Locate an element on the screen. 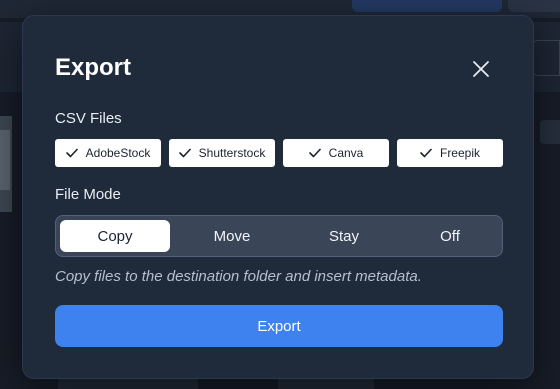 This screenshot has height=389, width=560. csv-option-label: Canva is located at coordinates (346, 153).